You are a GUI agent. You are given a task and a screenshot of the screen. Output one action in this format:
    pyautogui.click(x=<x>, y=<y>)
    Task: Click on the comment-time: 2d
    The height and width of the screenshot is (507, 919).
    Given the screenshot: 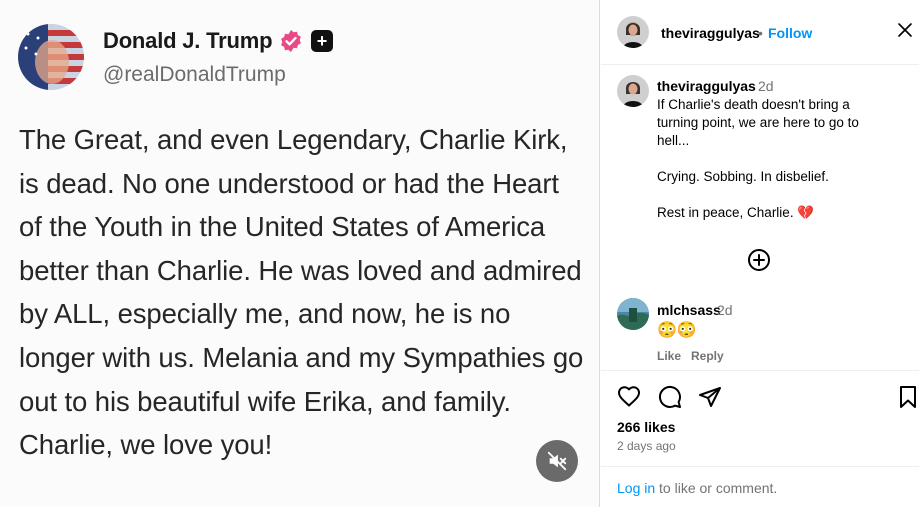 What is the action you would take?
    pyautogui.click(x=725, y=310)
    